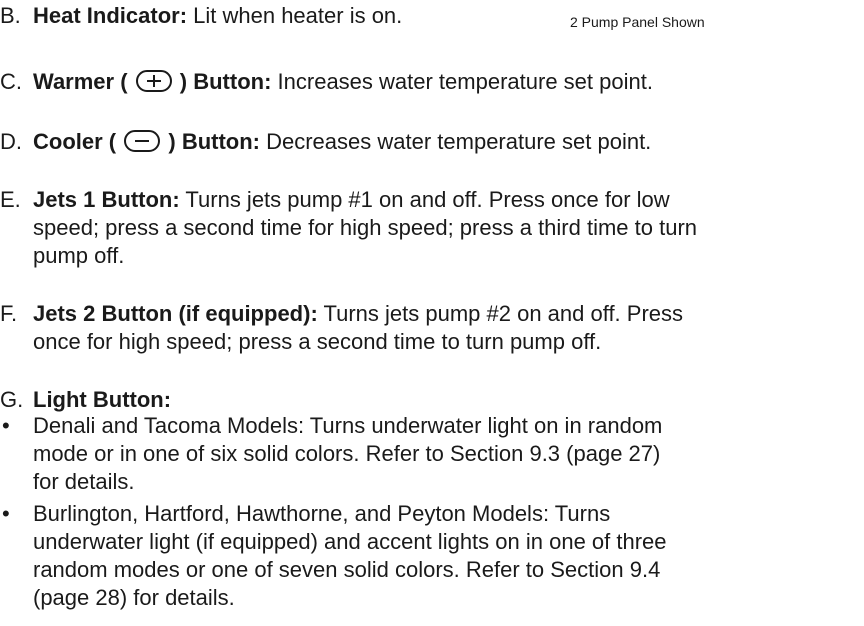 This screenshot has width=864, height=626. Describe the element at coordinates (175, 313) in the screenshot. I see `item-f-title: Jets 2 Button (if equipped):` at that location.